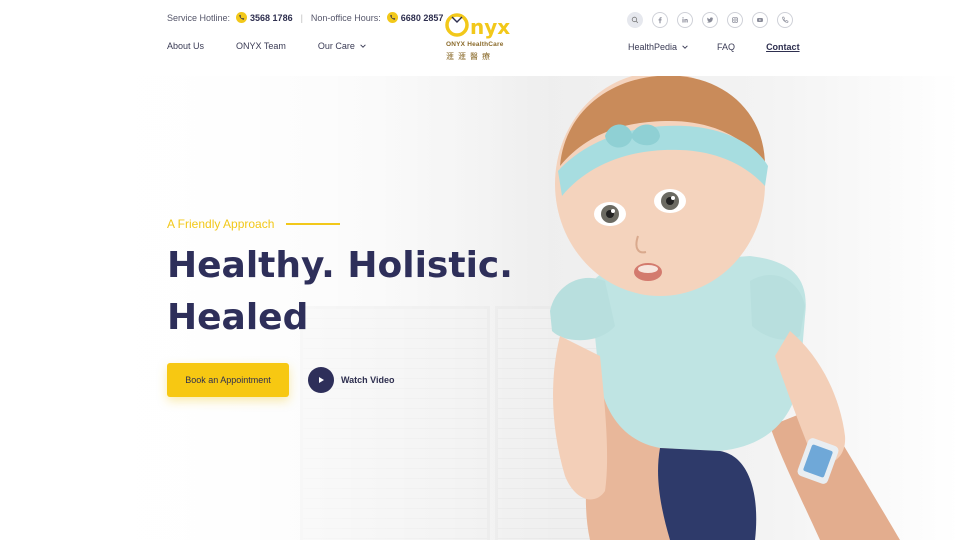 Image resolution: width=960 pixels, height=540 pixels. Describe the element at coordinates (714, 47) in the screenshot. I see `nav-right: HealthPedia FAQ Contact` at that location.